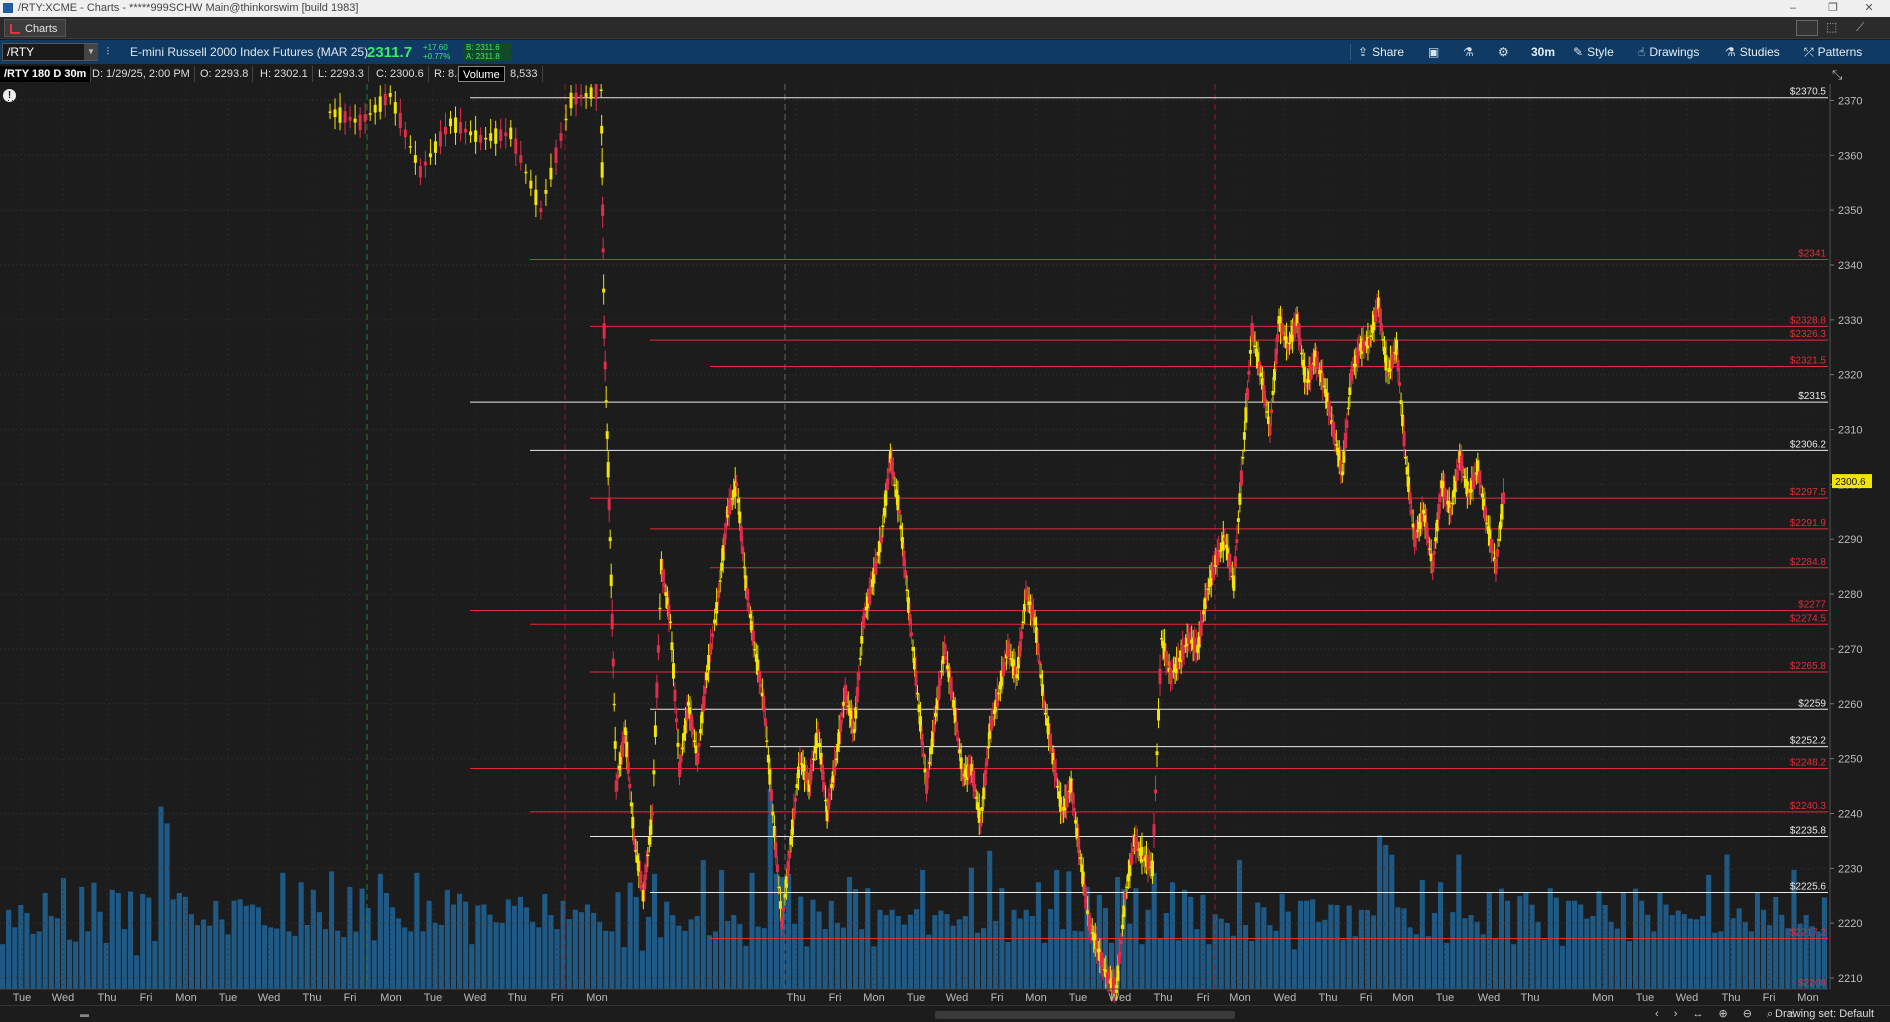 The image size is (1890, 1022). Describe the element at coordinates (41, 29) in the screenshot. I see `tab-charts-label: Charts` at that location.